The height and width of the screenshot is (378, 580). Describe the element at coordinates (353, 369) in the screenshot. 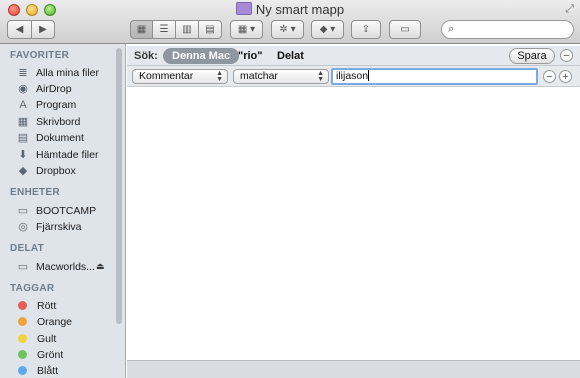

I see `status-bar` at that location.